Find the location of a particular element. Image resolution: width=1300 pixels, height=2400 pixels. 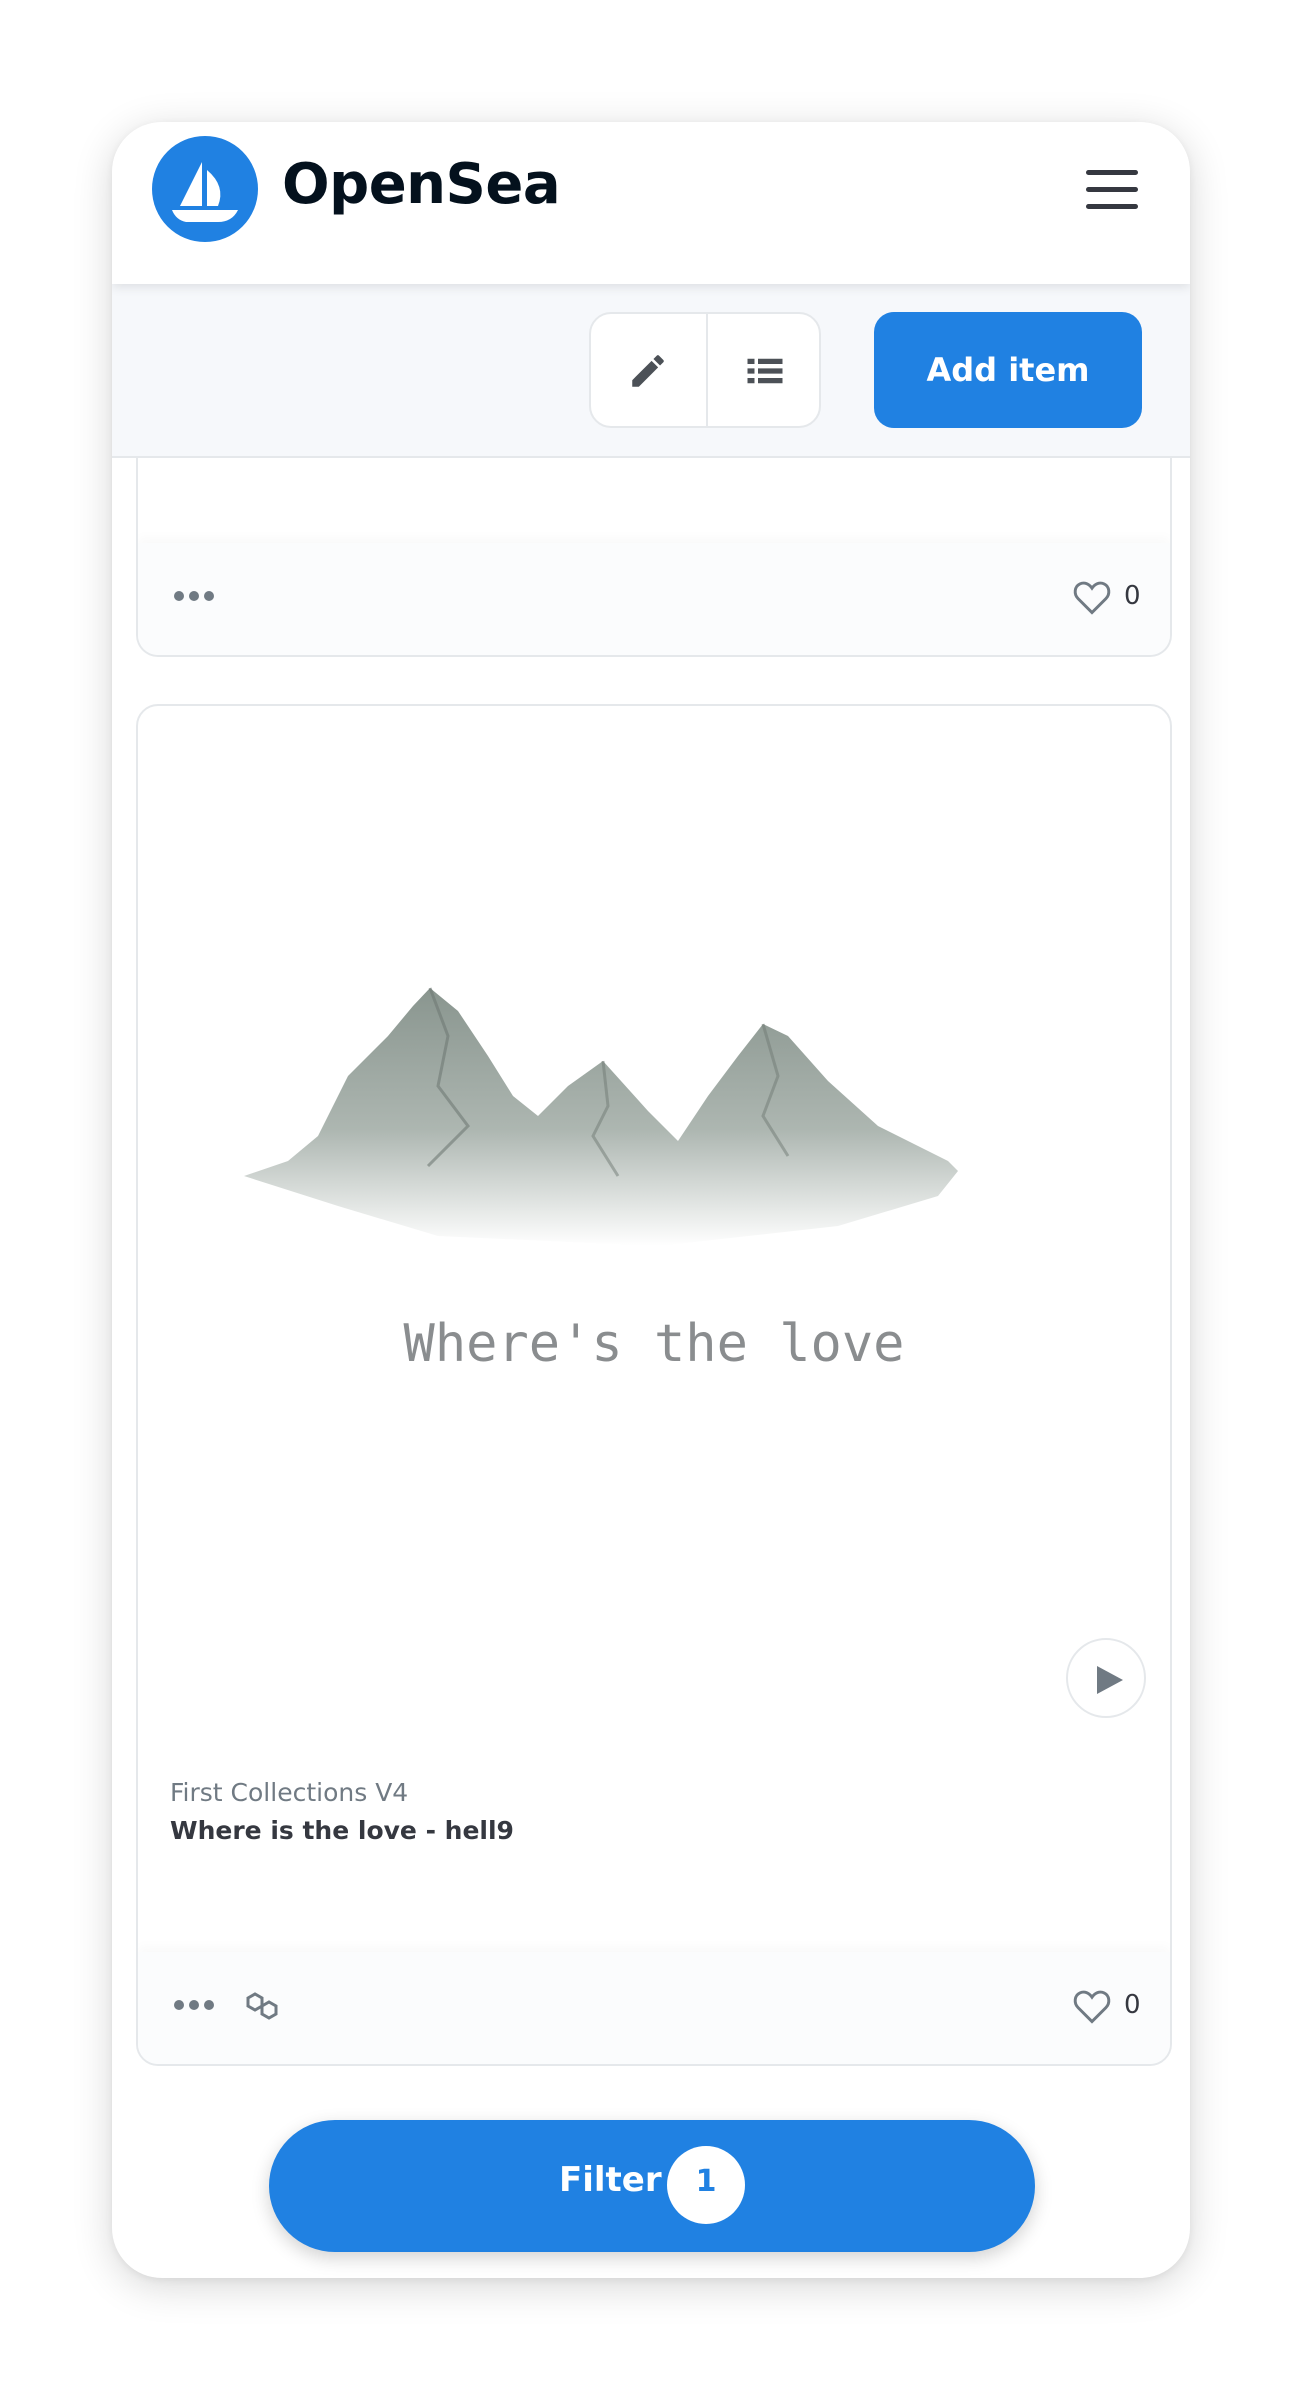

opensea-logo-icon is located at coordinates (205, 189).